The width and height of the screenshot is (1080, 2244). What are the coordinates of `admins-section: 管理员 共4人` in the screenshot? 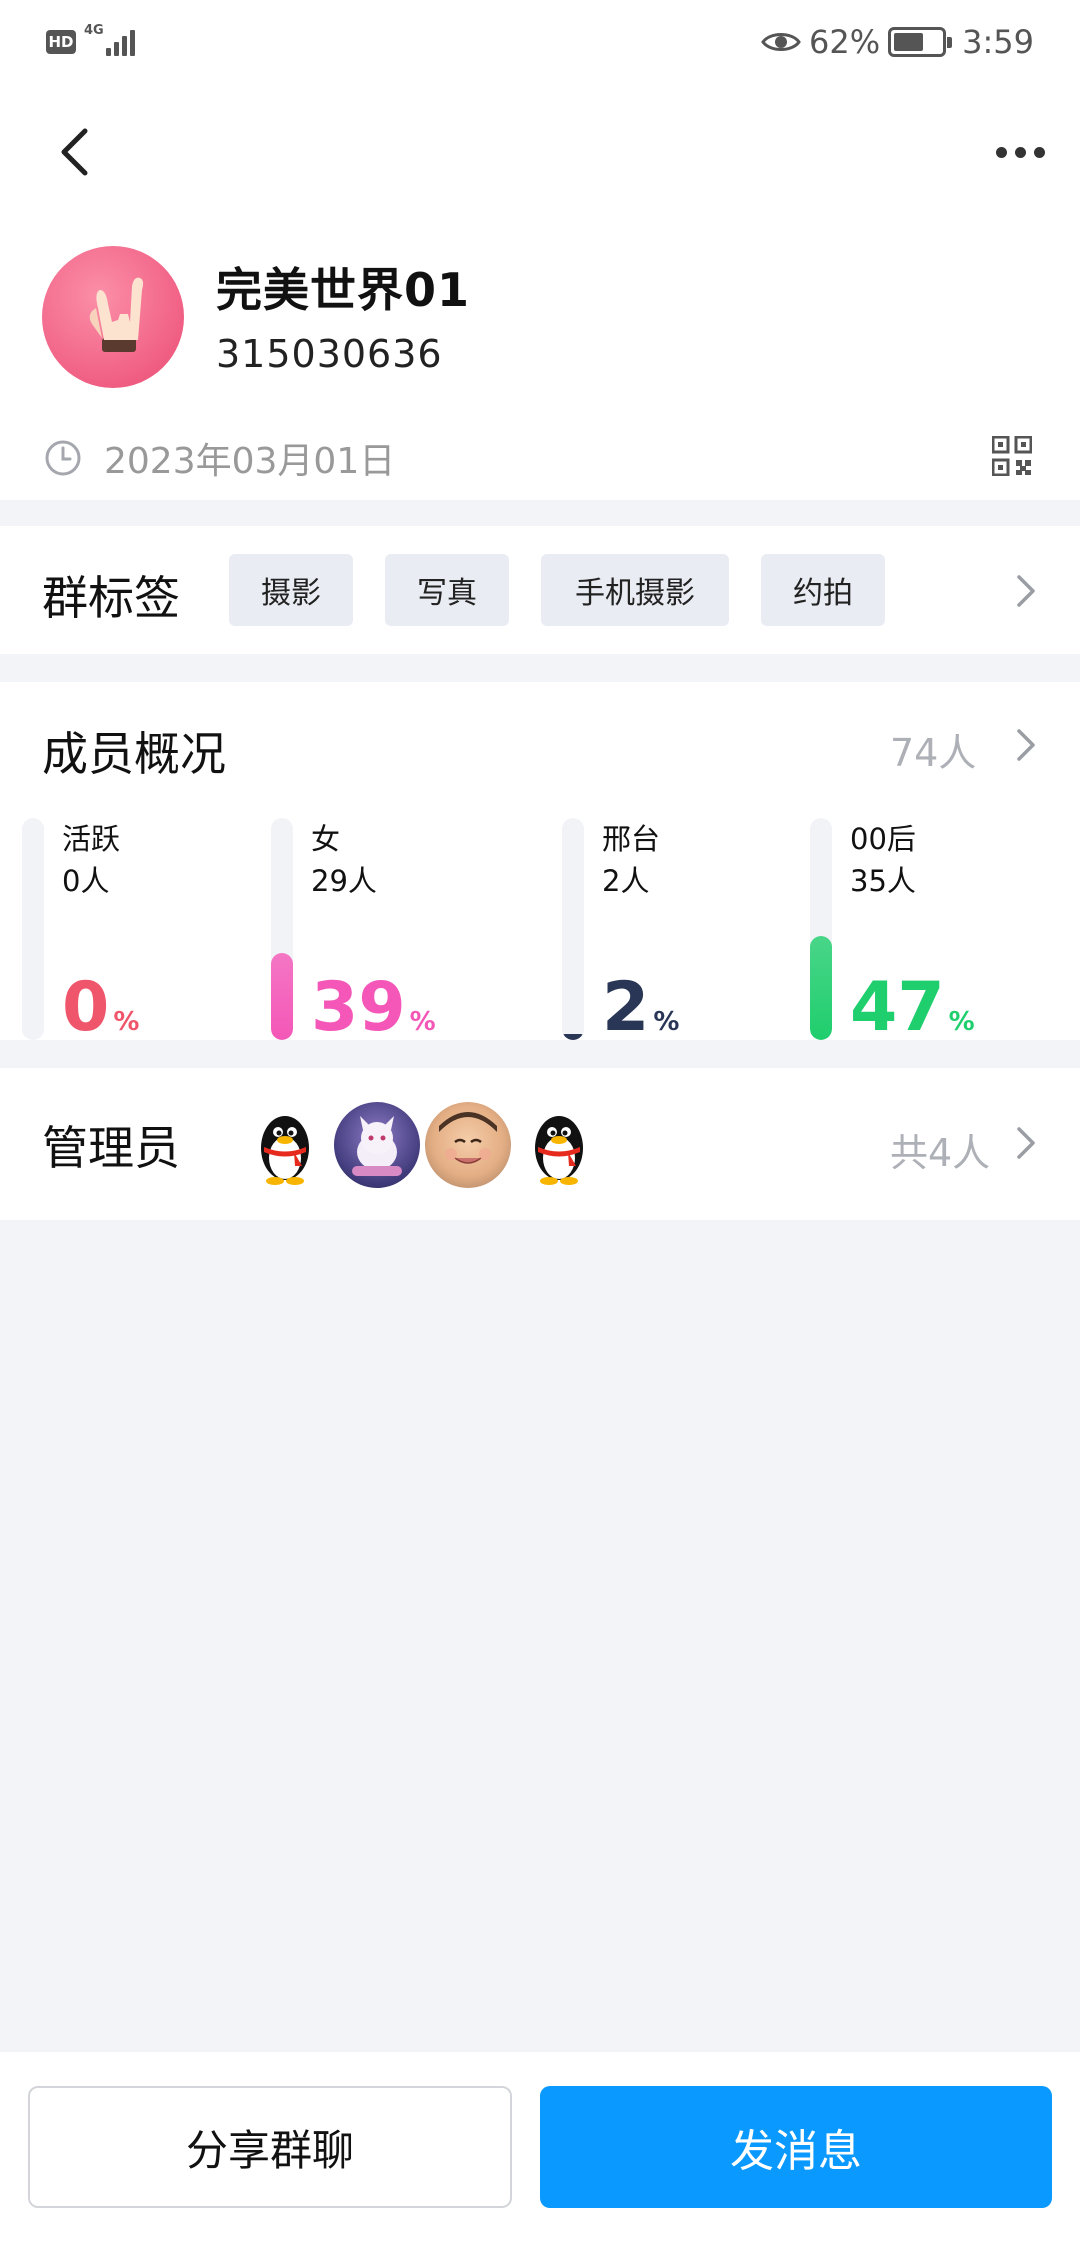 It's located at (540, 1144).